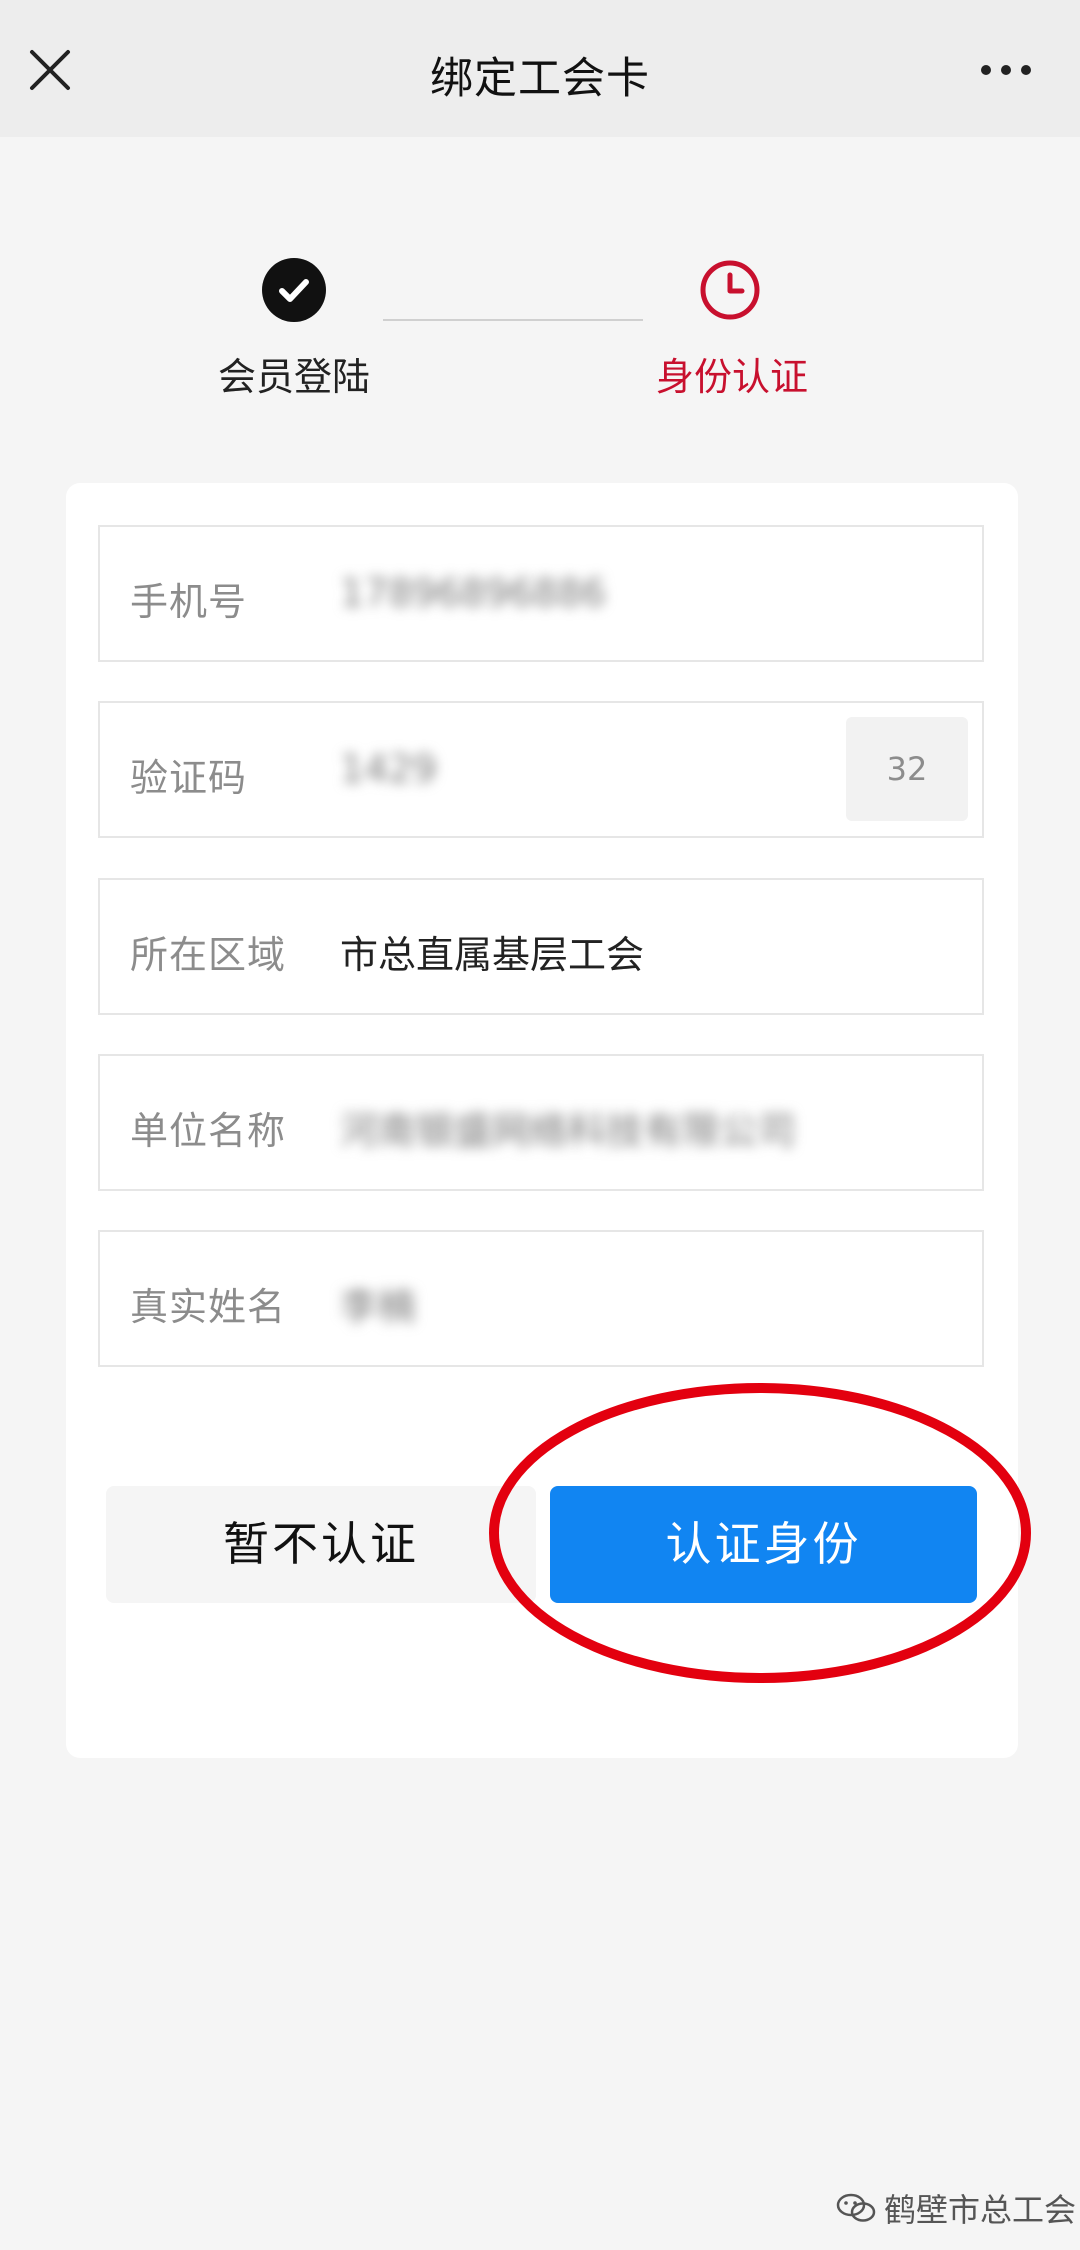 The height and width of the screenshot is (2250, 1080). I want to click on region-value: 市总直属基层工会, so click(492, 955).